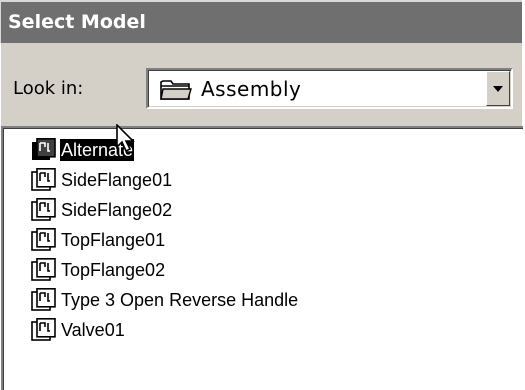 This screenshot has height=390, width=525. Describe the element at coordinates (176, 90) in the screenshot. I see `folder-icon` at that location.